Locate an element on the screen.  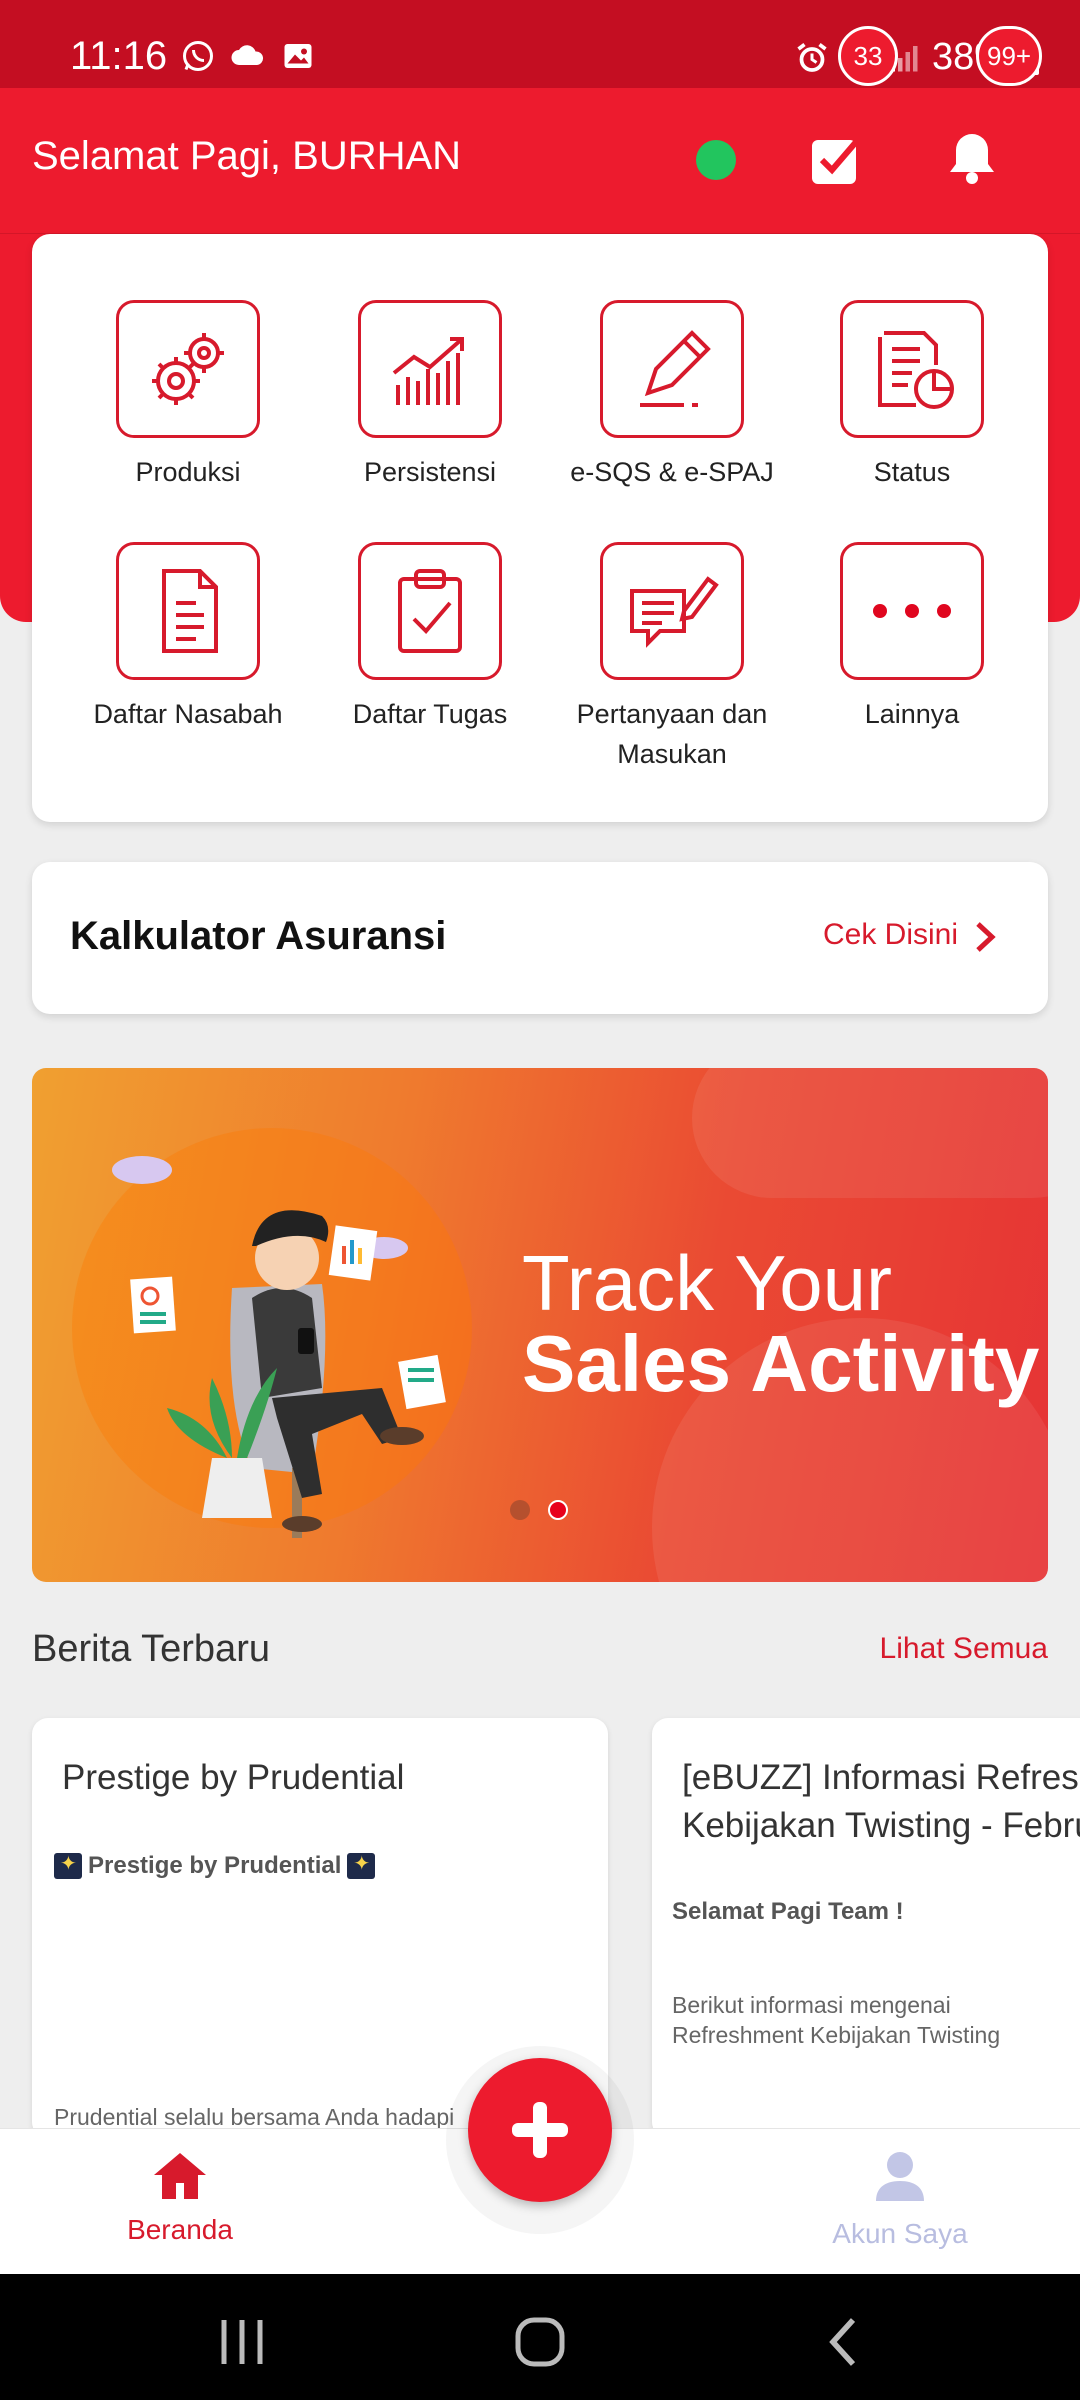
clock: 11:16 is located at coordinates (119, 56).